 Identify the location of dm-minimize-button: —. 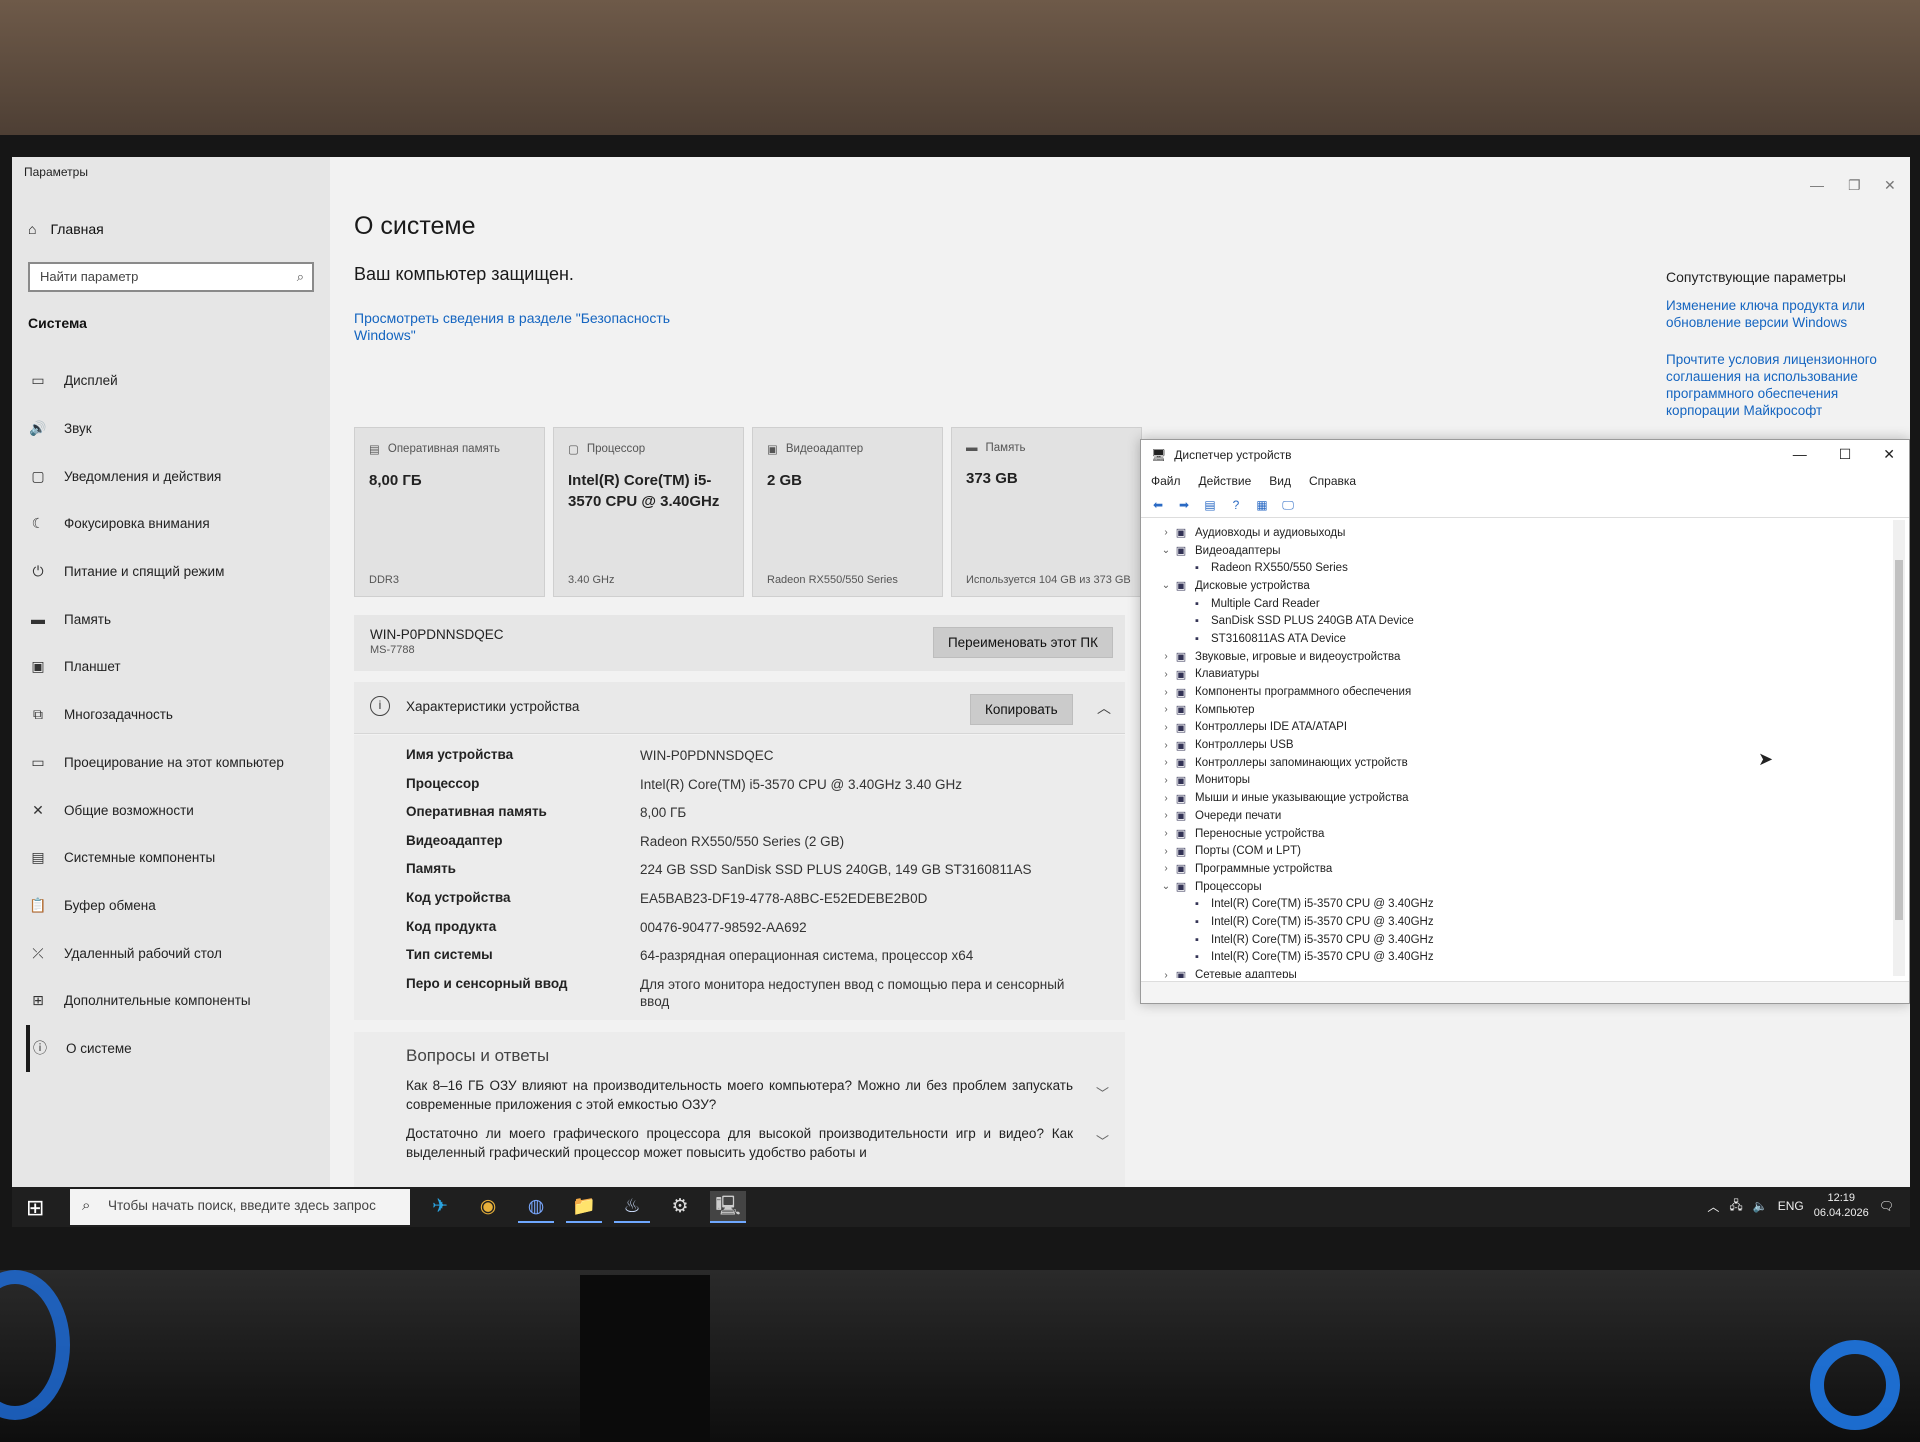
(1800, 454).